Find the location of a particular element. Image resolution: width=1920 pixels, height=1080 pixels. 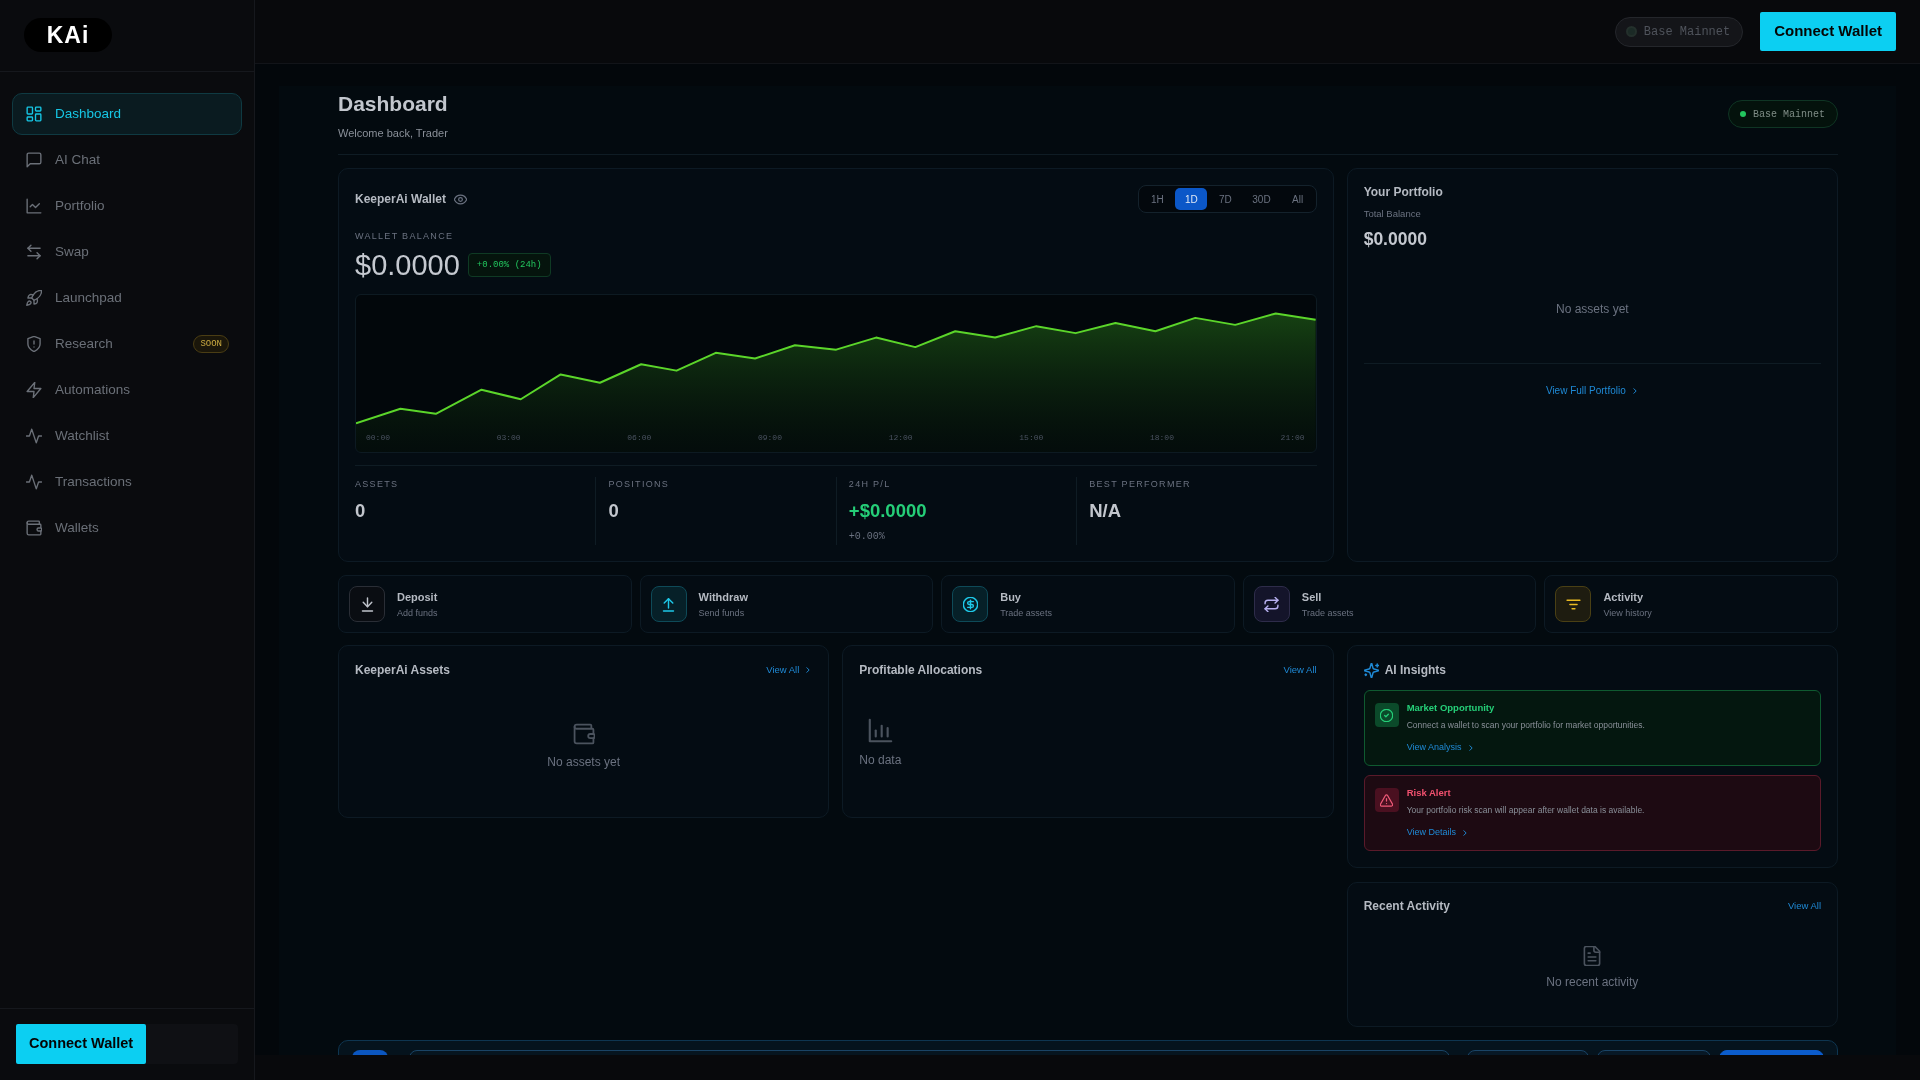

stat-value: N/A is located at coordinates (1106, 511).